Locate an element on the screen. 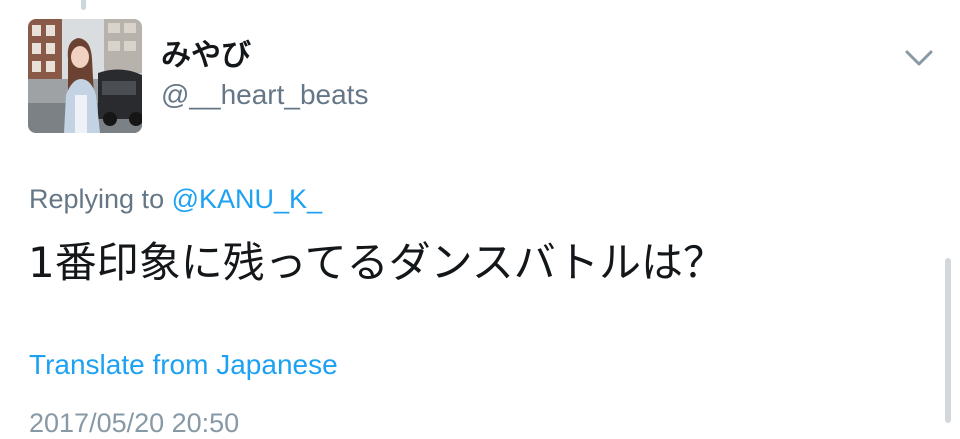 This screenshot has height=439, width=960. scrollbar is located at coordinates (948, 340).